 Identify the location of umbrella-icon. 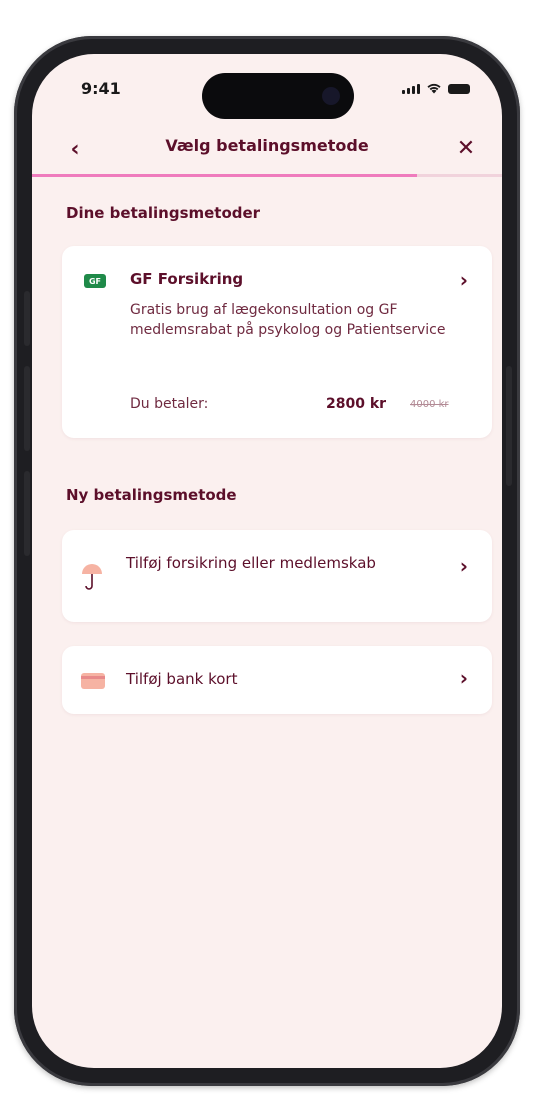
(92, 577).